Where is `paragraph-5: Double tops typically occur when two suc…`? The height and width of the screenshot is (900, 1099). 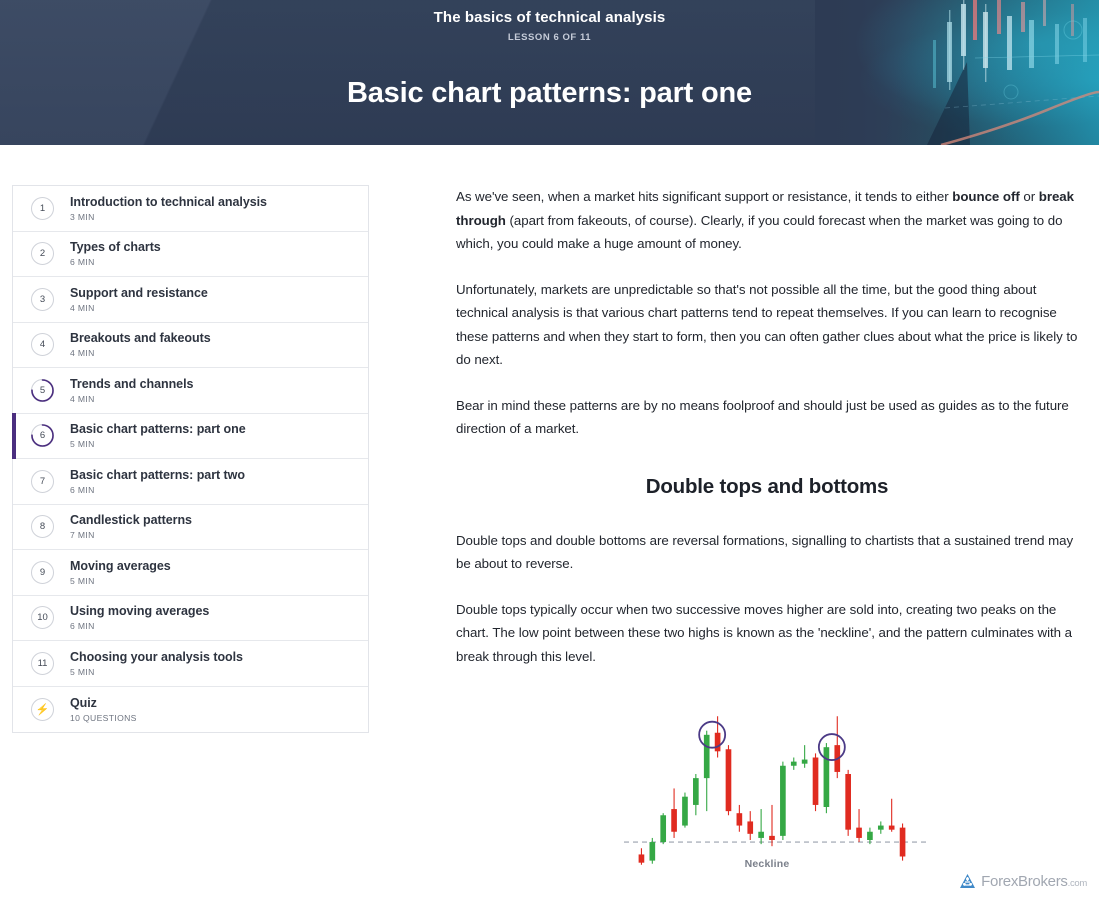
paragraph-5: Double tops typically occur when two suc… is located at coordinates (764, 632).